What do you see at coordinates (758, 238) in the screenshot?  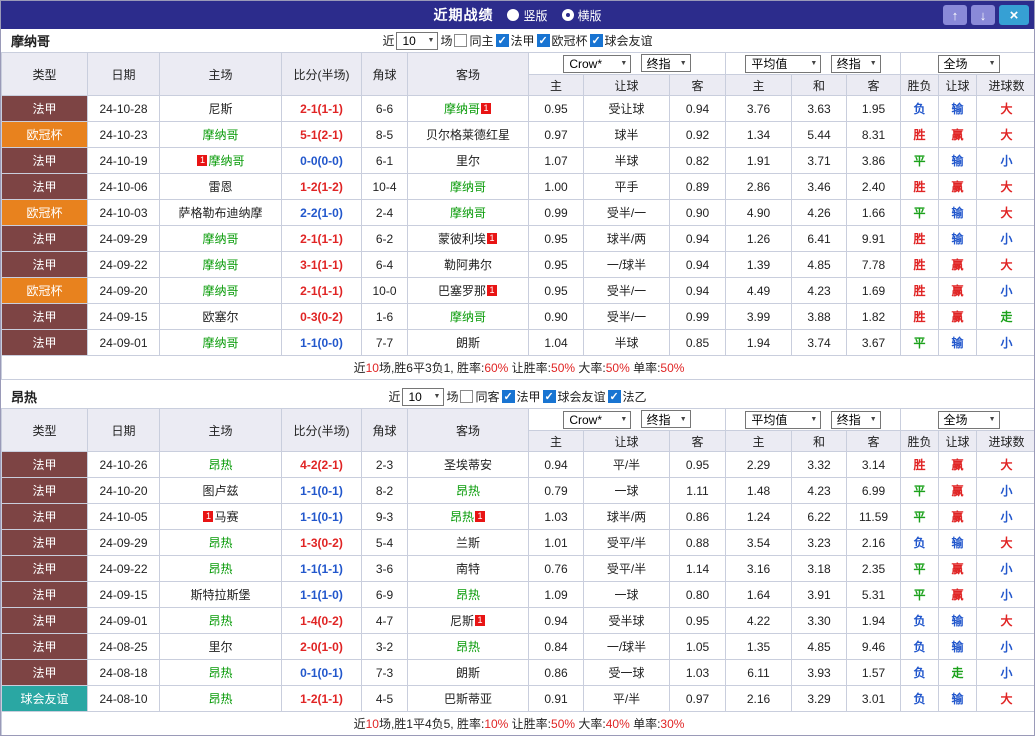 I see `avg-home: 1.26` at bounding box center [758, 238].